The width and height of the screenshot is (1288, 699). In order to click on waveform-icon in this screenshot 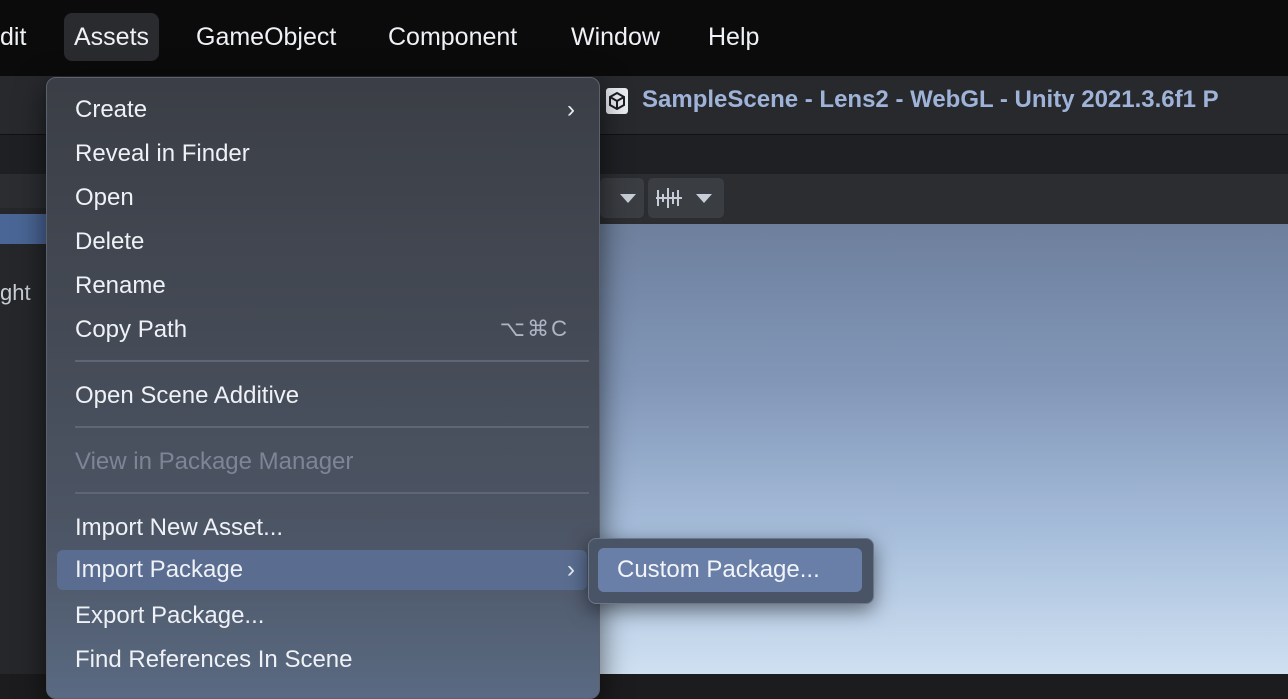, I will do `click(669, 198)`.